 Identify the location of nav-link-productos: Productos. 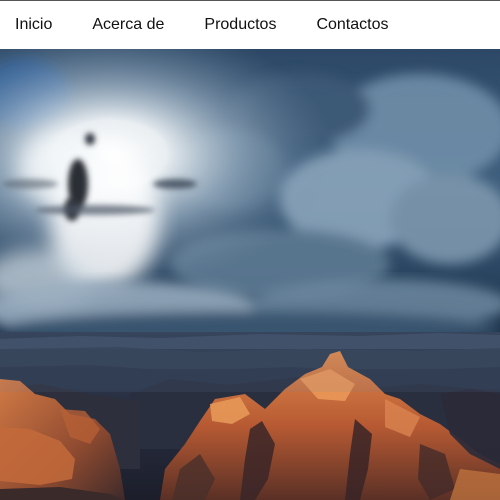
(240, 25).